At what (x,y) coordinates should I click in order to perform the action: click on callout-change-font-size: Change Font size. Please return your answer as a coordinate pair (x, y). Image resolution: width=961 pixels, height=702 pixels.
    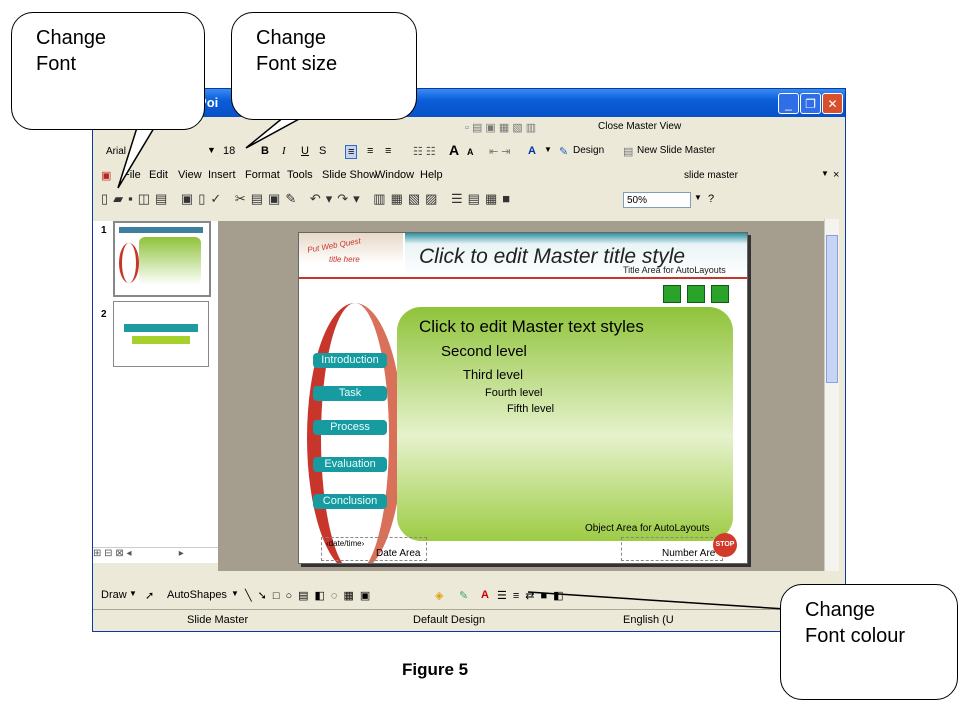
    Looking at the image, I should click on (324, 66).